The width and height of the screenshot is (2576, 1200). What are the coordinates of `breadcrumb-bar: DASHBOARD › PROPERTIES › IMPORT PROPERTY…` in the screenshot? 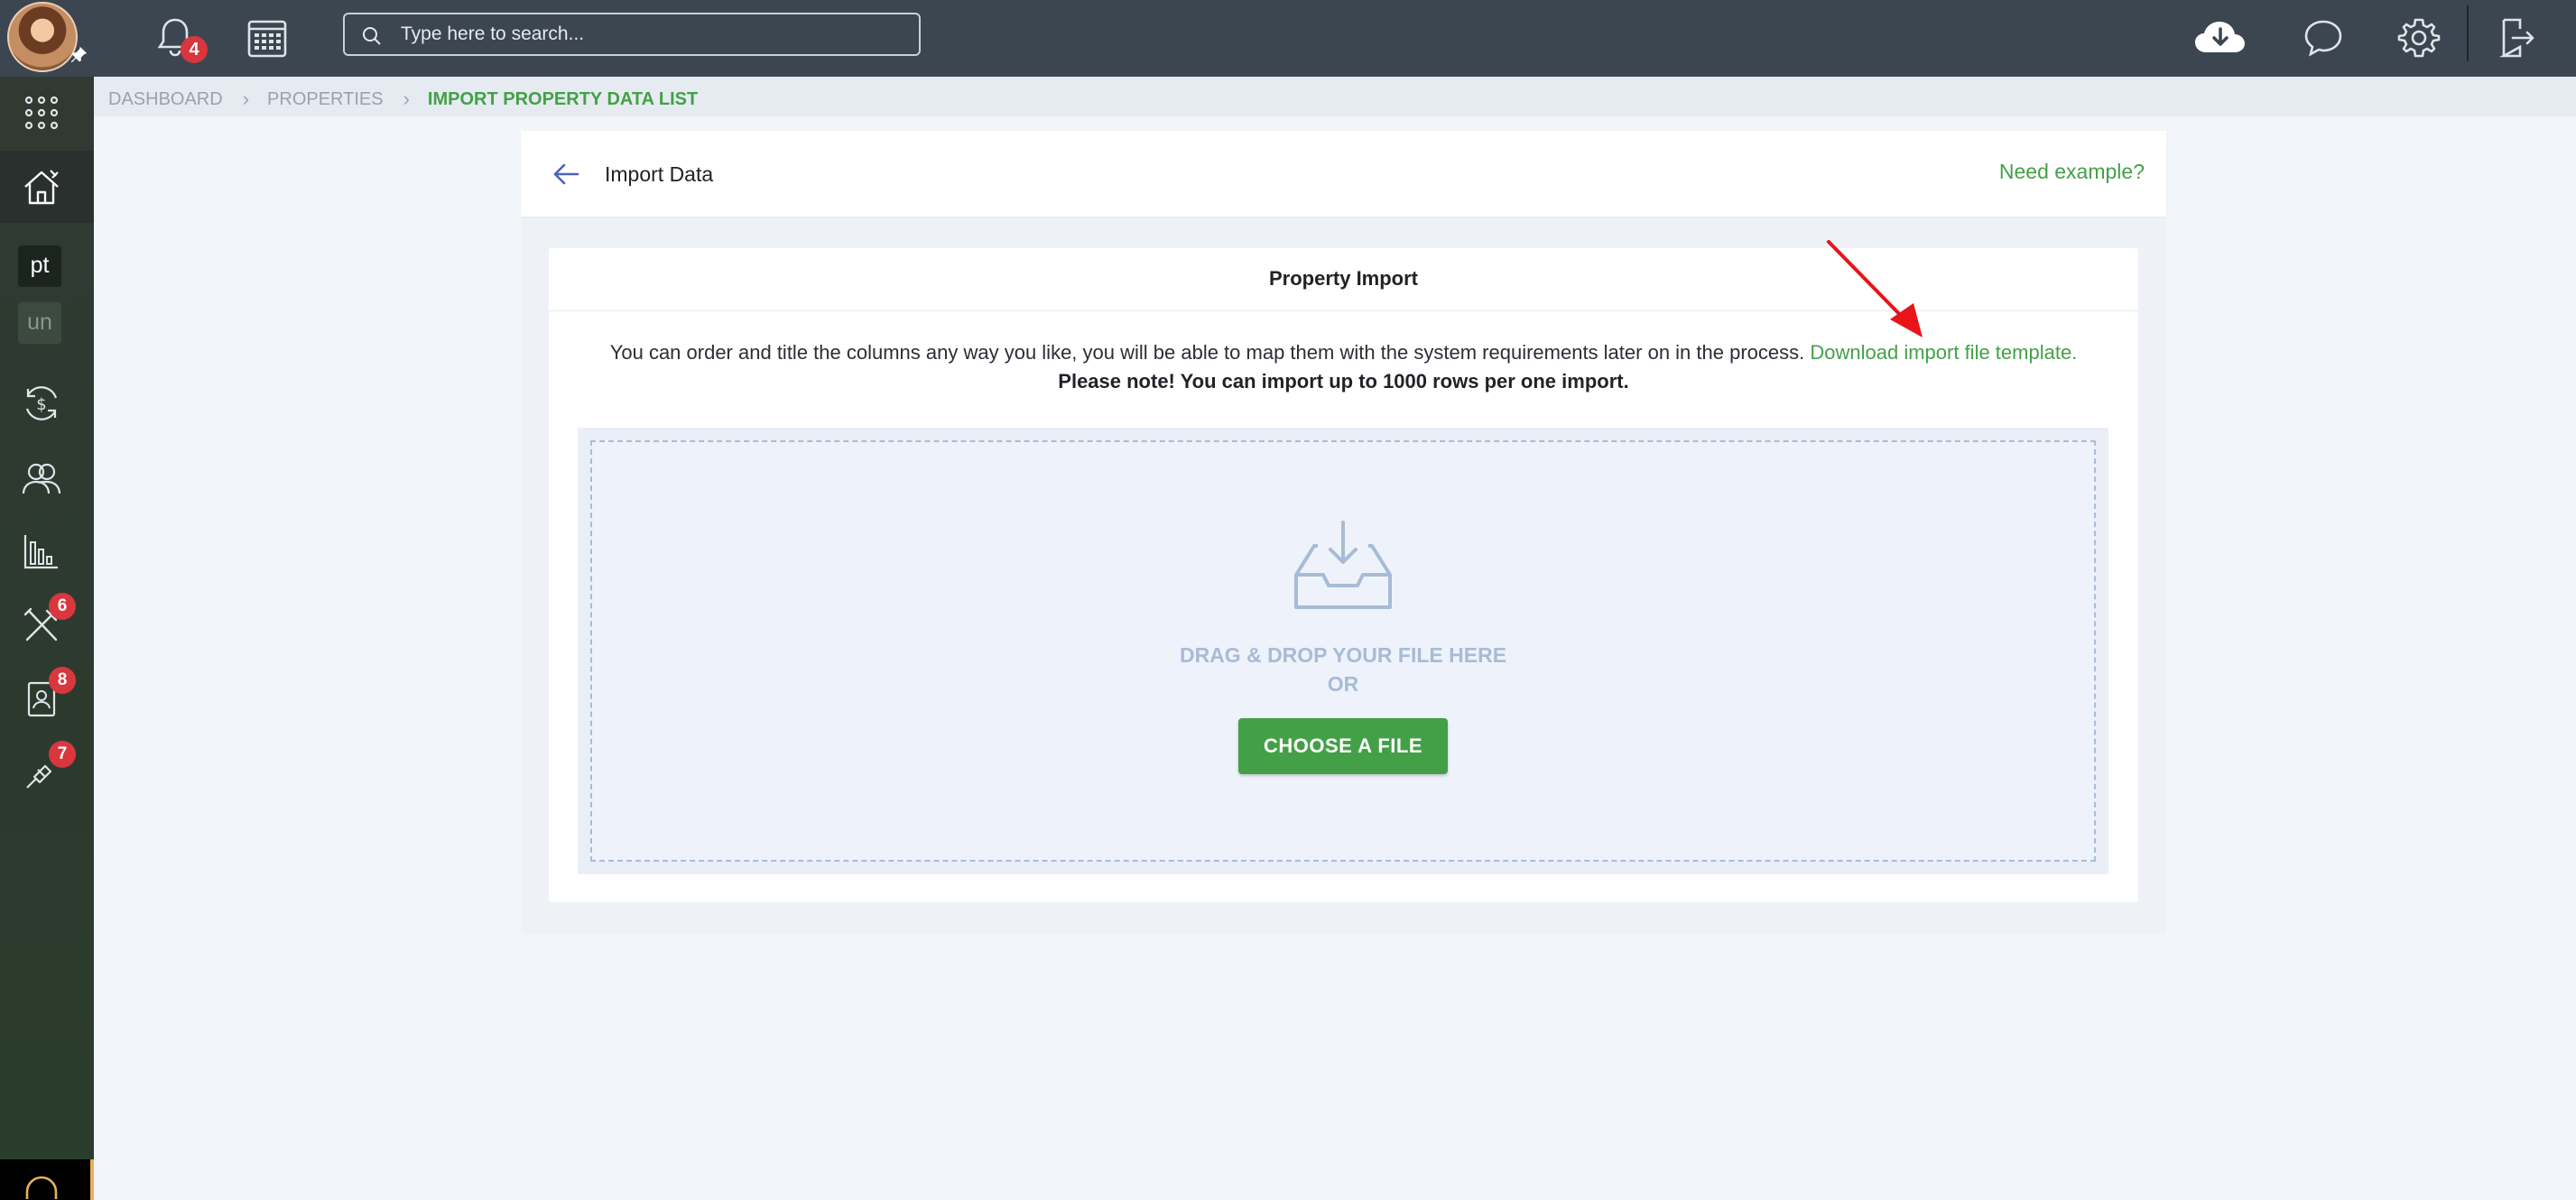 It's located at (1335, 96).